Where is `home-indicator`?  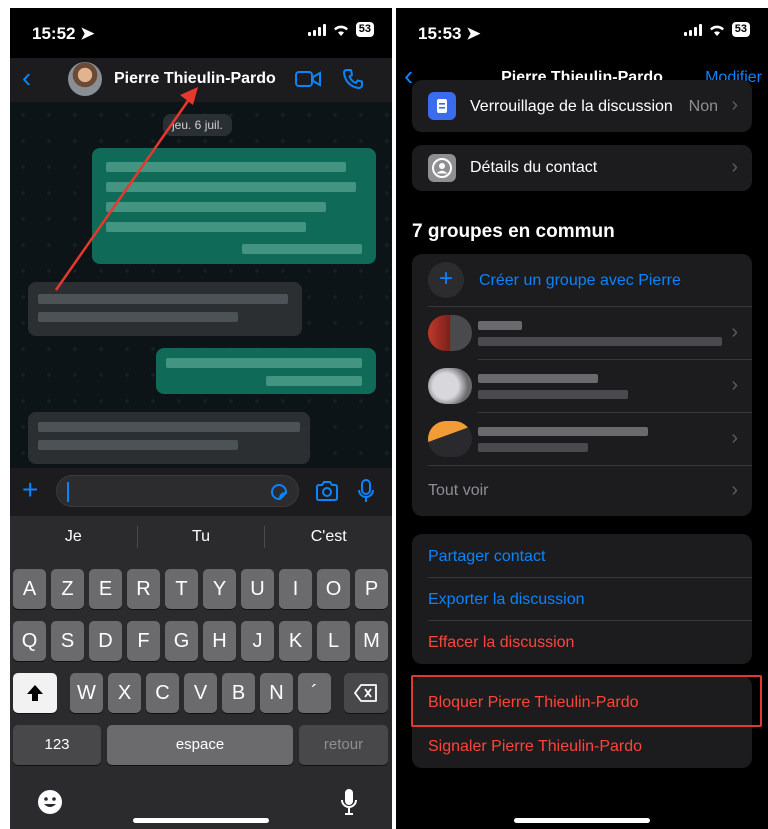
home-indicator is located at coordinates (582, 820).